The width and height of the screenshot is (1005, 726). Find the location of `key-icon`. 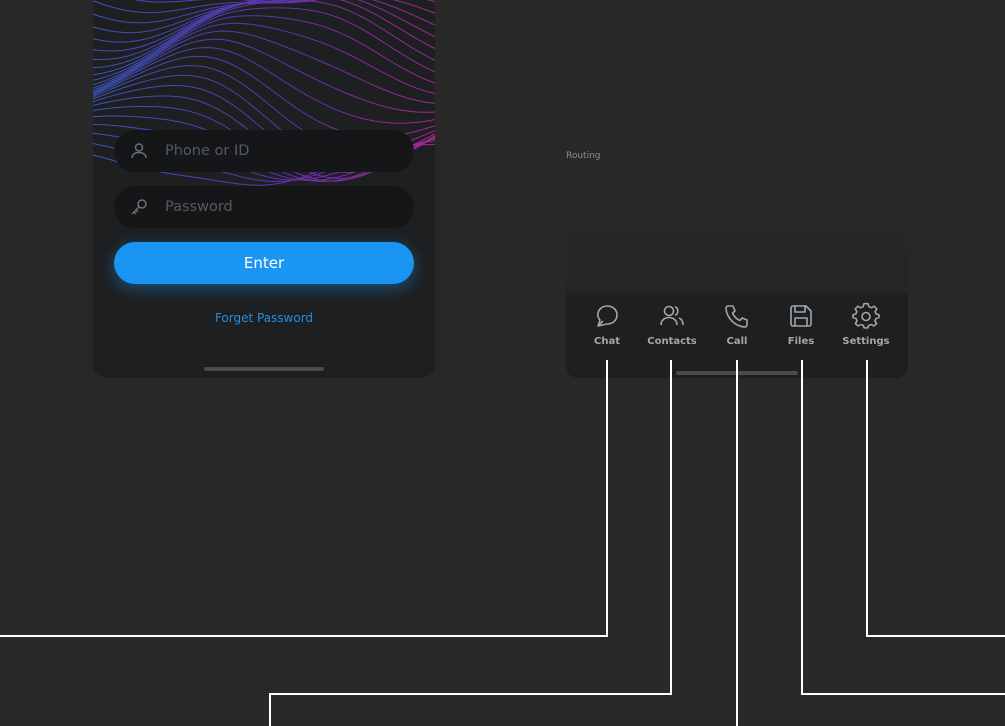

key-icon is located at coordinates (139, 207).